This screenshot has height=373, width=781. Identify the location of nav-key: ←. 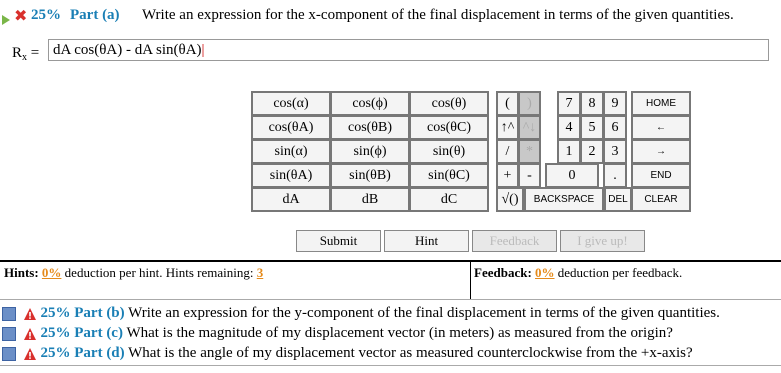
(661, 127).